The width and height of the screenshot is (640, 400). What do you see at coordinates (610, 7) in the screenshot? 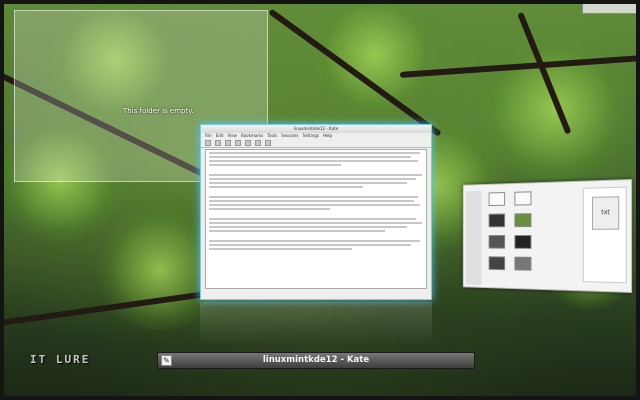
I see `top-right-widget` at bounding box center [610, 7].